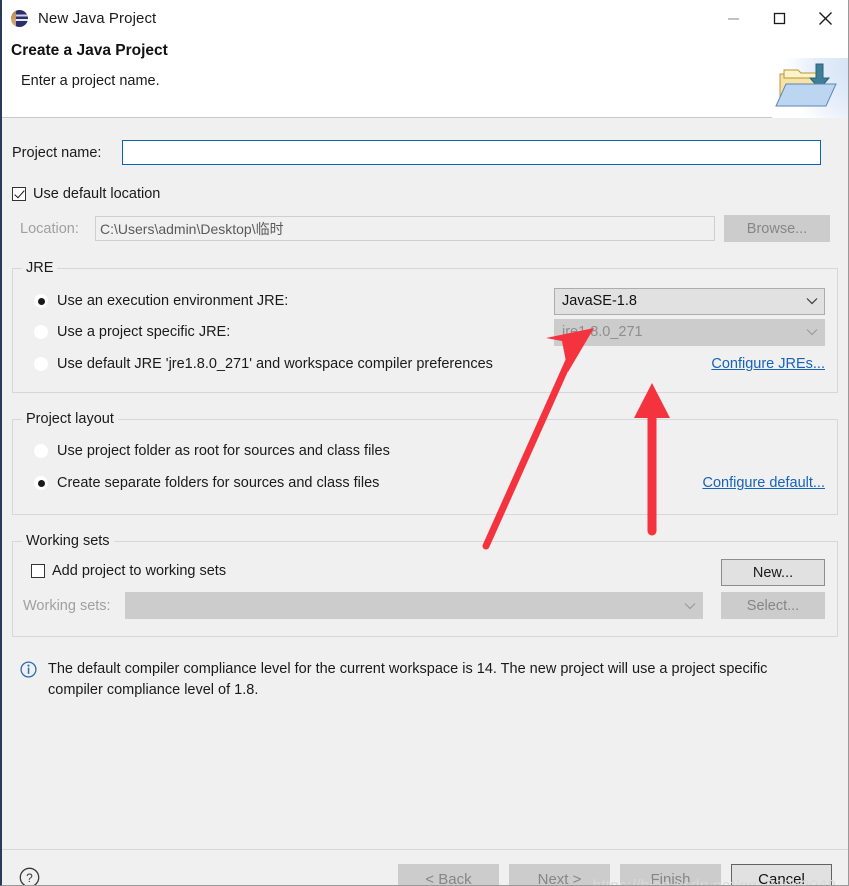 Image resolution: width=849 pixels, height=886 pixels. What do you see at coordinates (144, 332) in the screenshot?
I see `jre-option-specific-label: Use a project specific JRE:` at bounding box center [144, 332].